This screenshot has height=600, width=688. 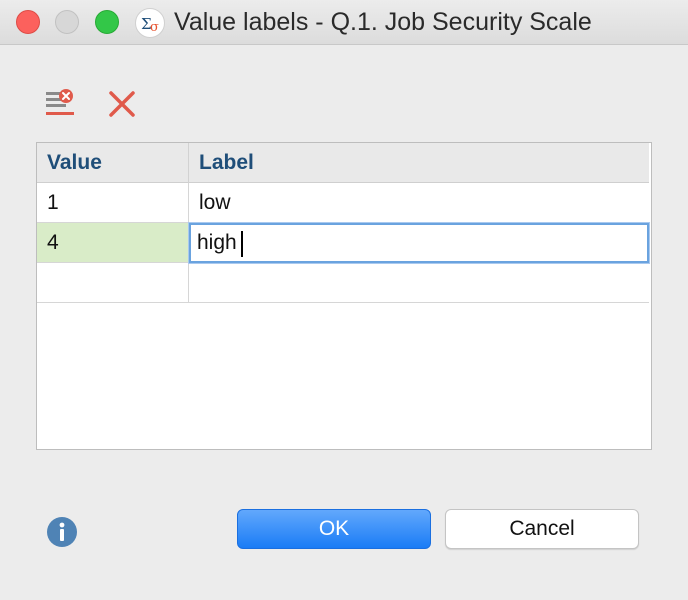 I want to click on delete-button, so click(x=122, y=104).